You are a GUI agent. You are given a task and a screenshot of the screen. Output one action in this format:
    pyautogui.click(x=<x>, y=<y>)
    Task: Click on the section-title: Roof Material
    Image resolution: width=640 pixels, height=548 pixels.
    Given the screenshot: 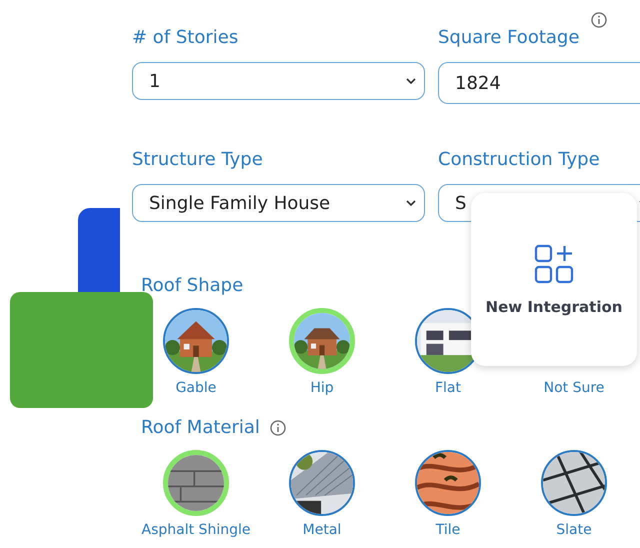 What is the action you would take?
    pyautogui.click(x=200, y=428)
    